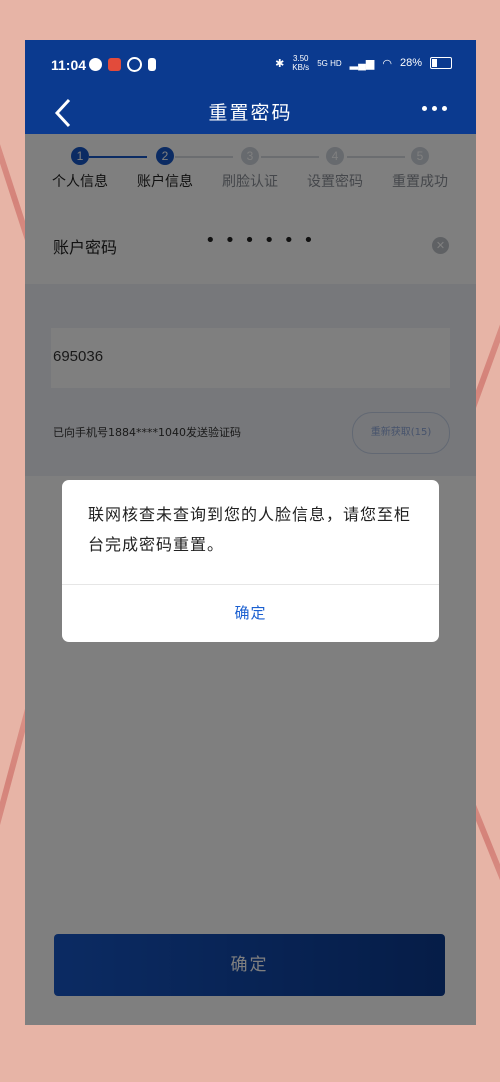 The width and height of the screenshot is (500, 1082). I want to click on message-icon, so click(95, 64).